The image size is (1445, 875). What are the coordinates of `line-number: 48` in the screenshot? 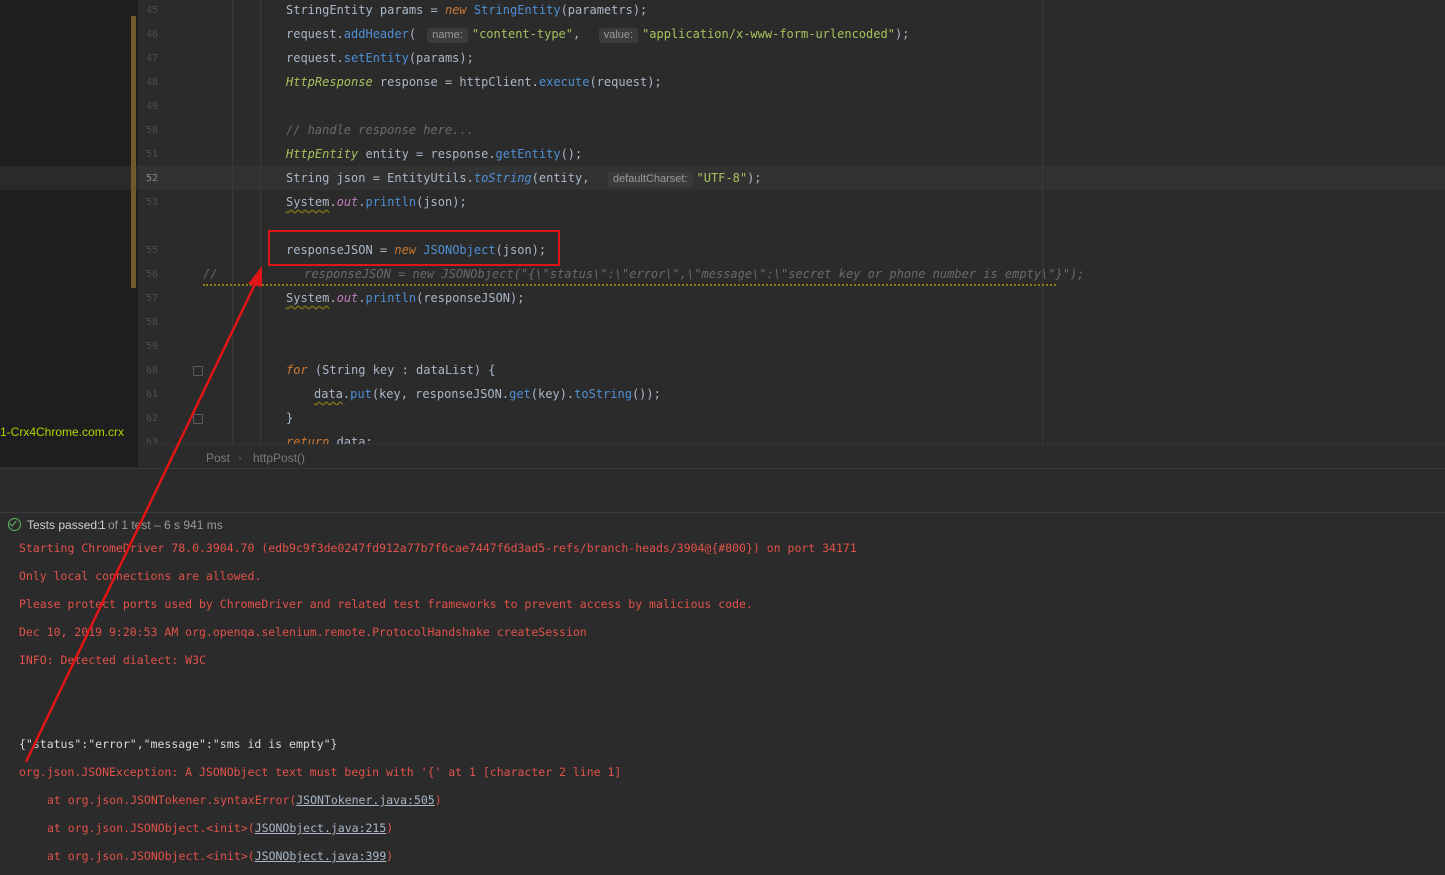 It's located at (152, 82).